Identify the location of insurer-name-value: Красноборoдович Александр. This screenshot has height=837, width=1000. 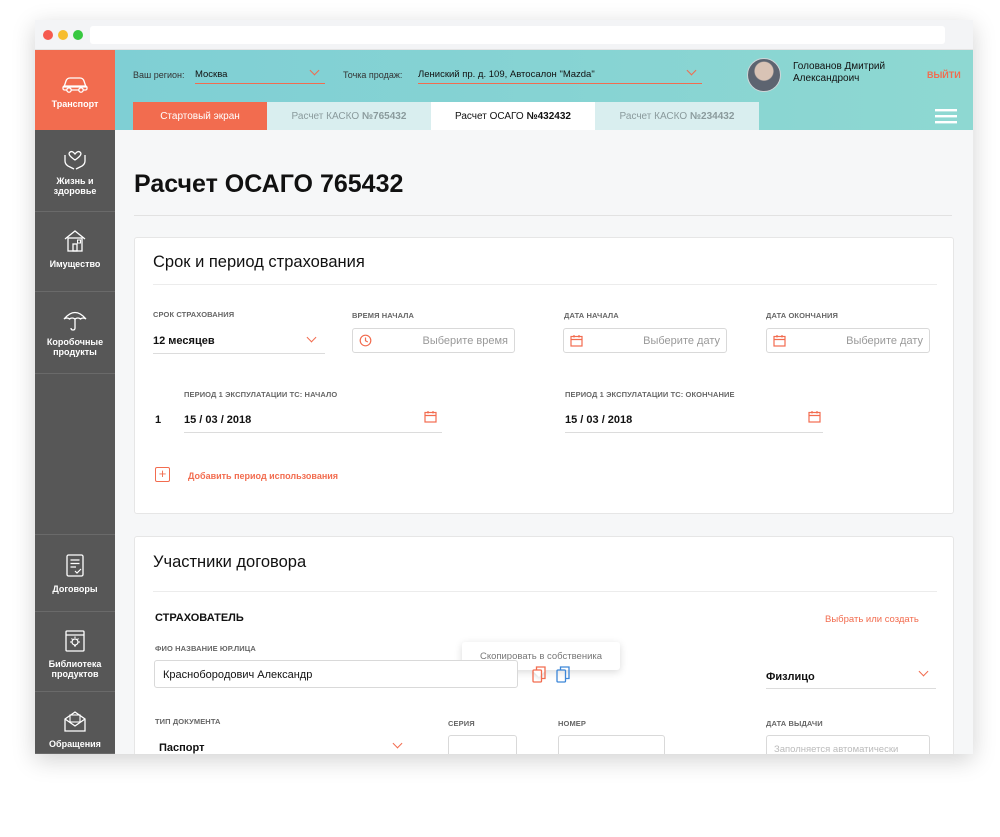
(238, 675).